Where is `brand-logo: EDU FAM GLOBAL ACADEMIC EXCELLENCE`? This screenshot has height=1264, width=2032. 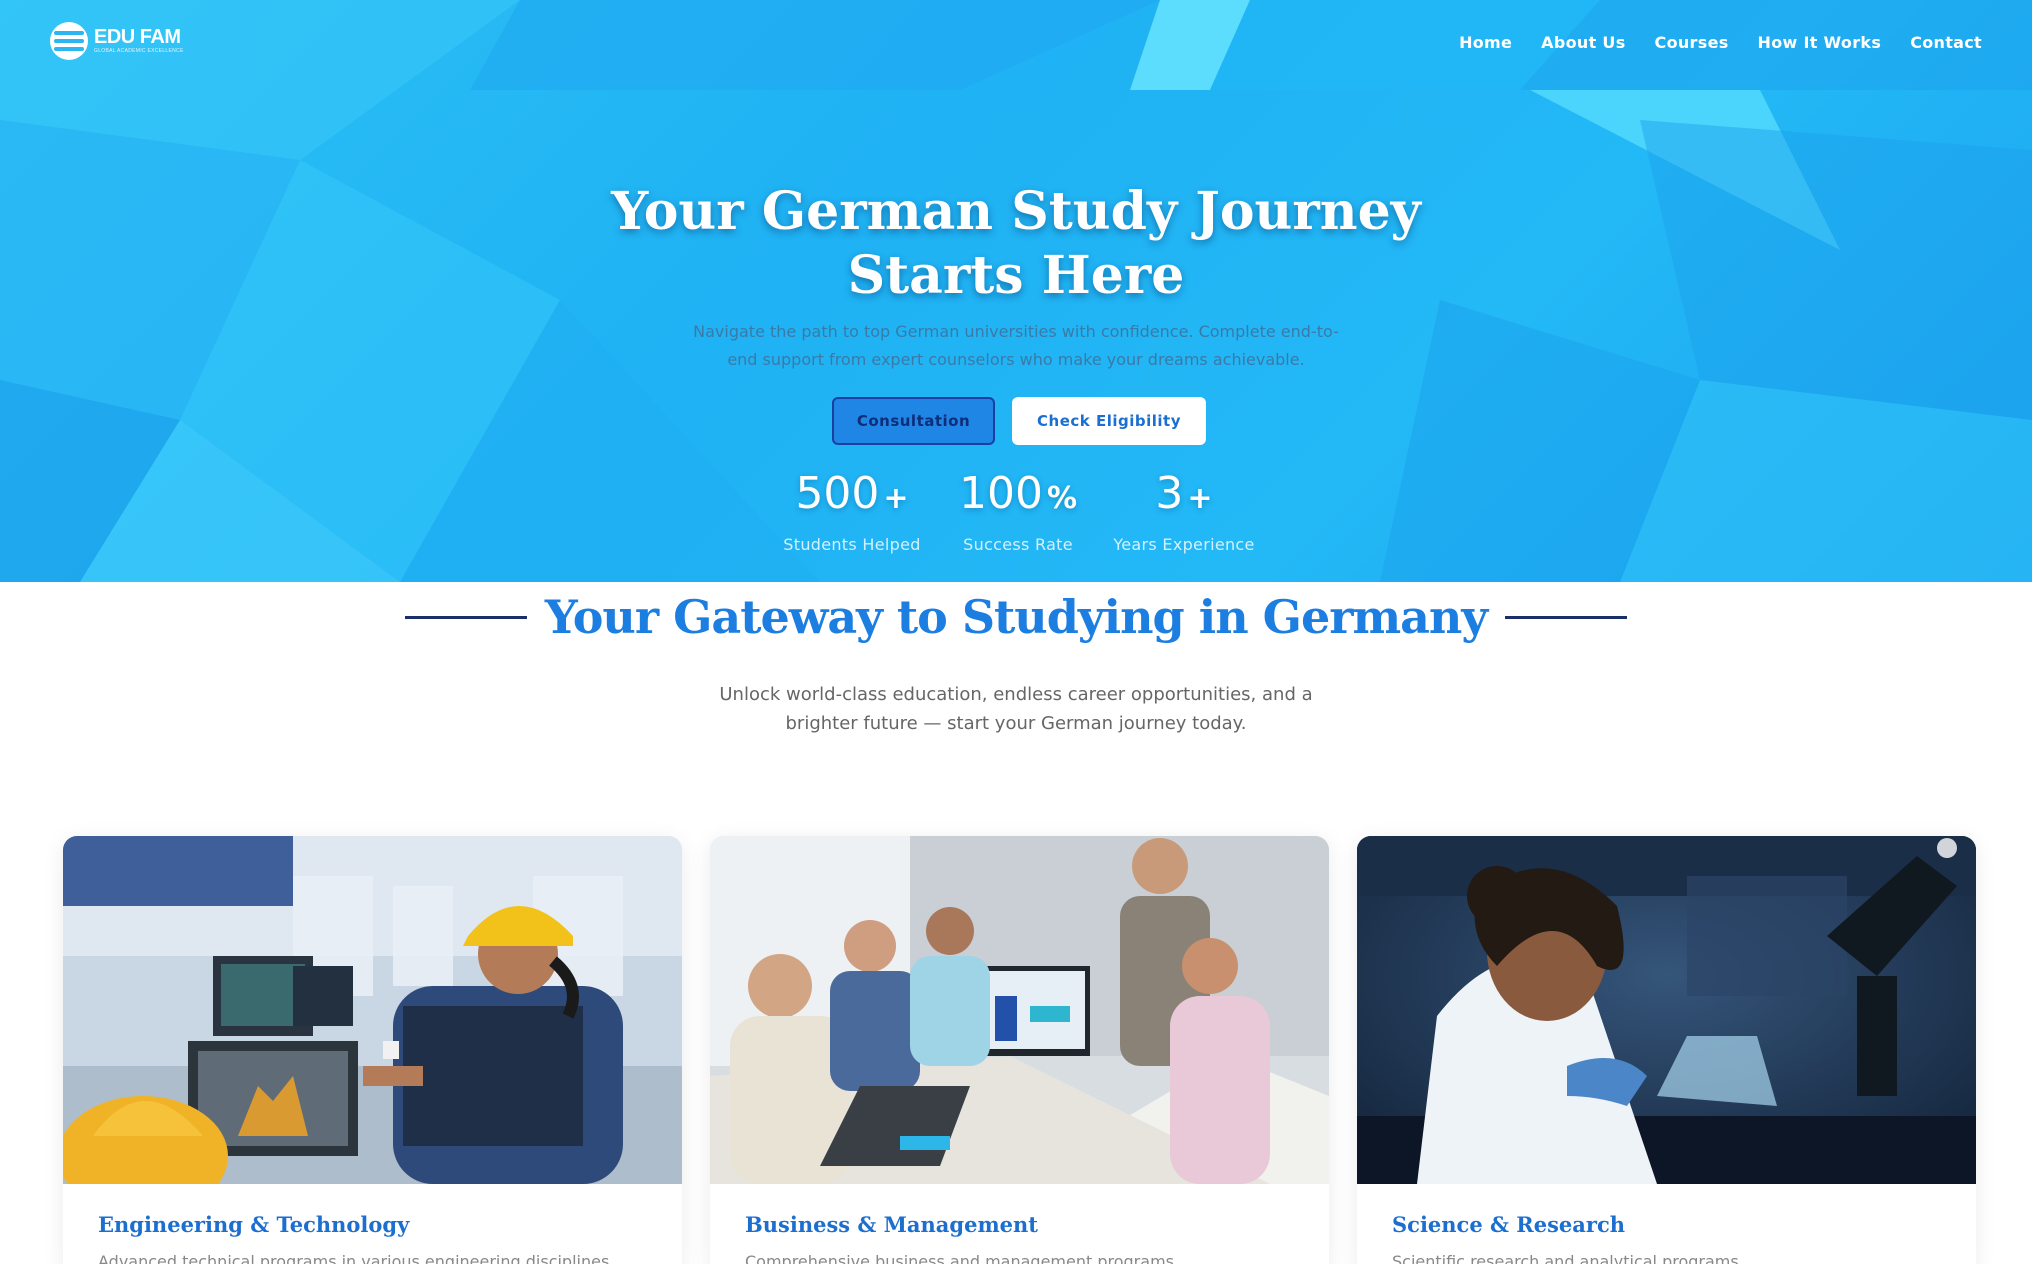
brand-logo: EDU FAM GLOBAL ACADEMIC EXCELLENCE is located at coordinates (117, 41).